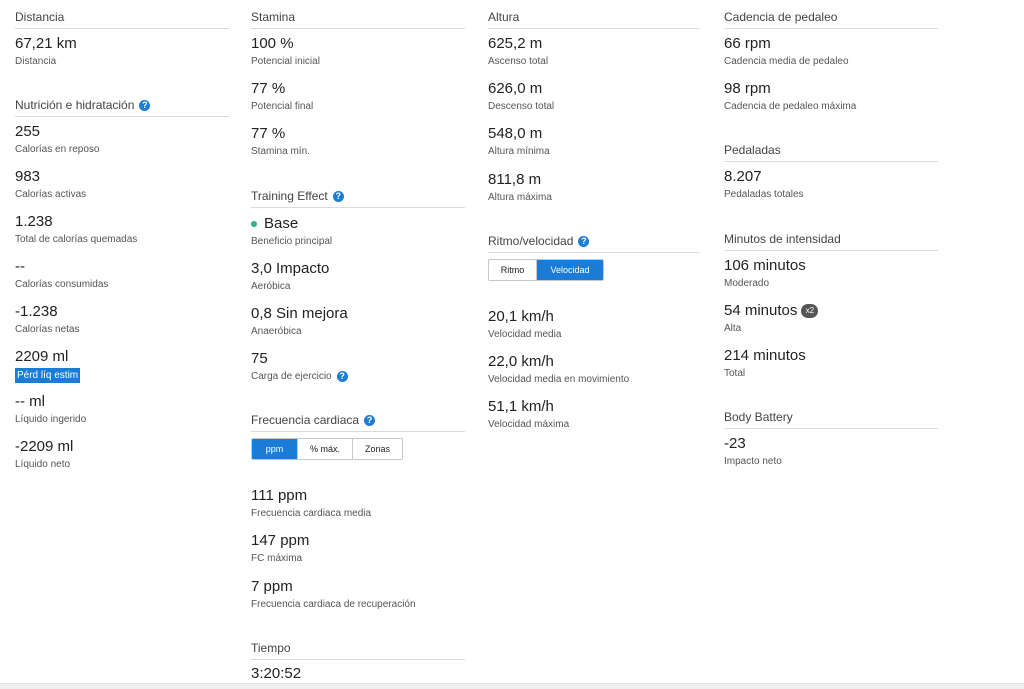 The height and width of the screenshot is (689, 1024). I want to click on ritmo-velocidad-section: Ritmo/velocidad ?, so click(594, 243).